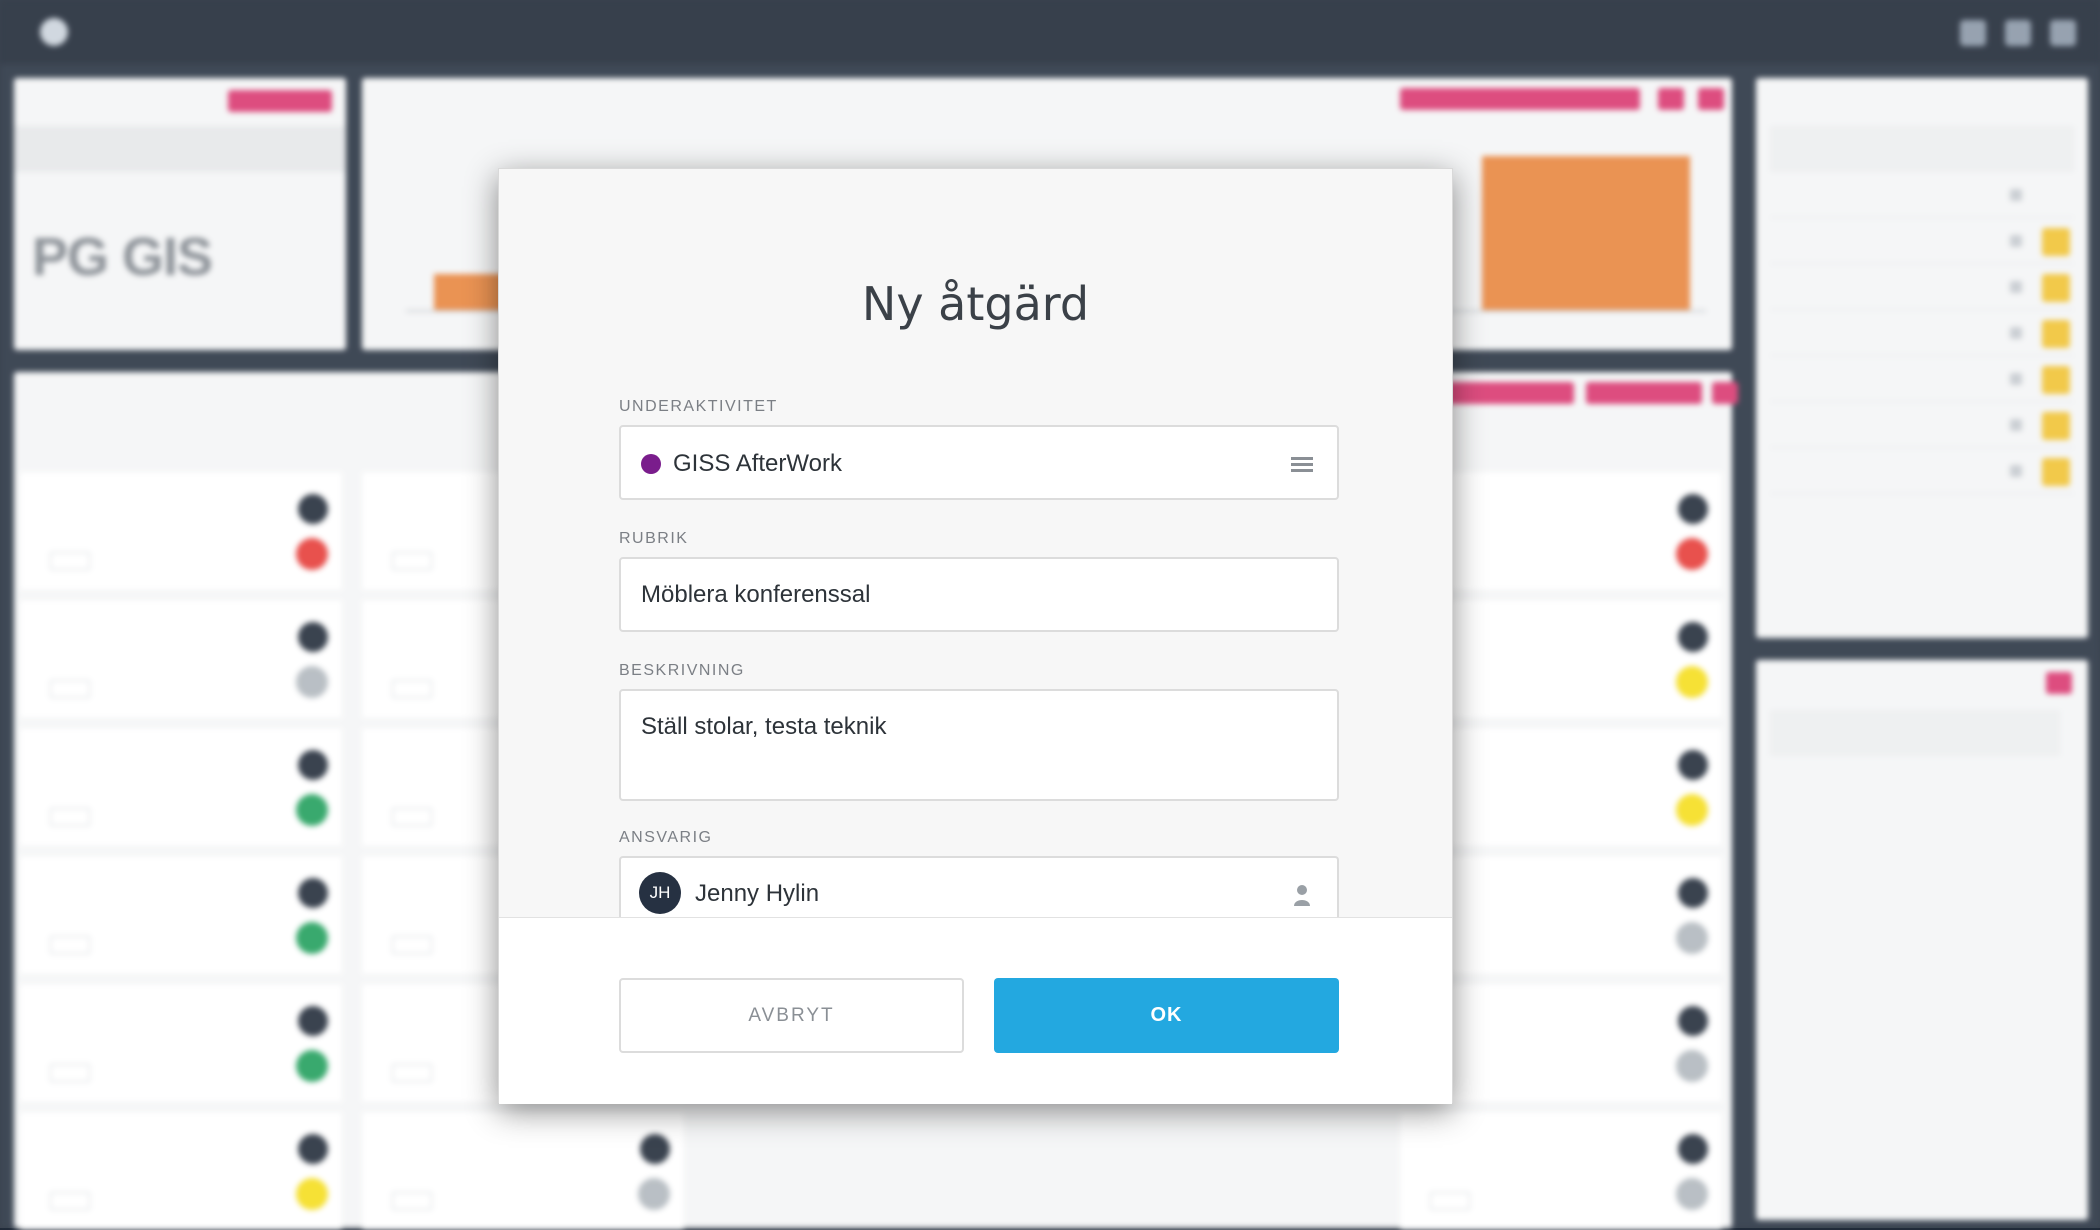 The image size is (2100, 1230). What do you see at coordinates (1166, 1015) in the screenshot?
I see `ok-button: OK` at bounding box center [1166, 1015].